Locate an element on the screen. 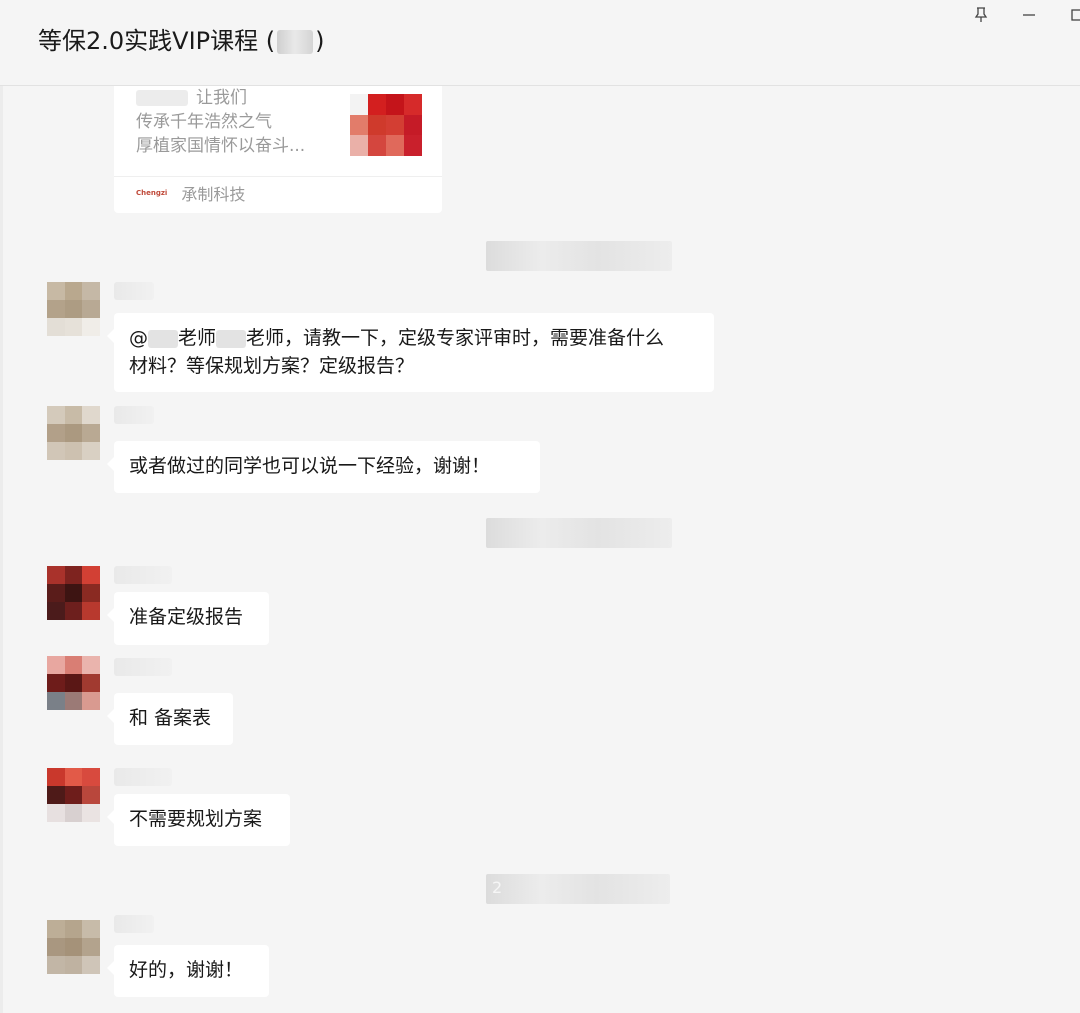 The width and height of the screenshot is (1080, 1013). source-logo: Chengzi is located at coordinates (152, 193).